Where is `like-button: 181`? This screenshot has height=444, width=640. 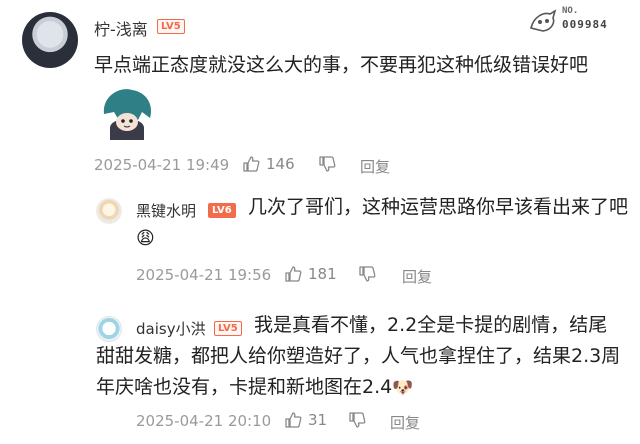 like-button: 181 is located at coordinates (310, 274).